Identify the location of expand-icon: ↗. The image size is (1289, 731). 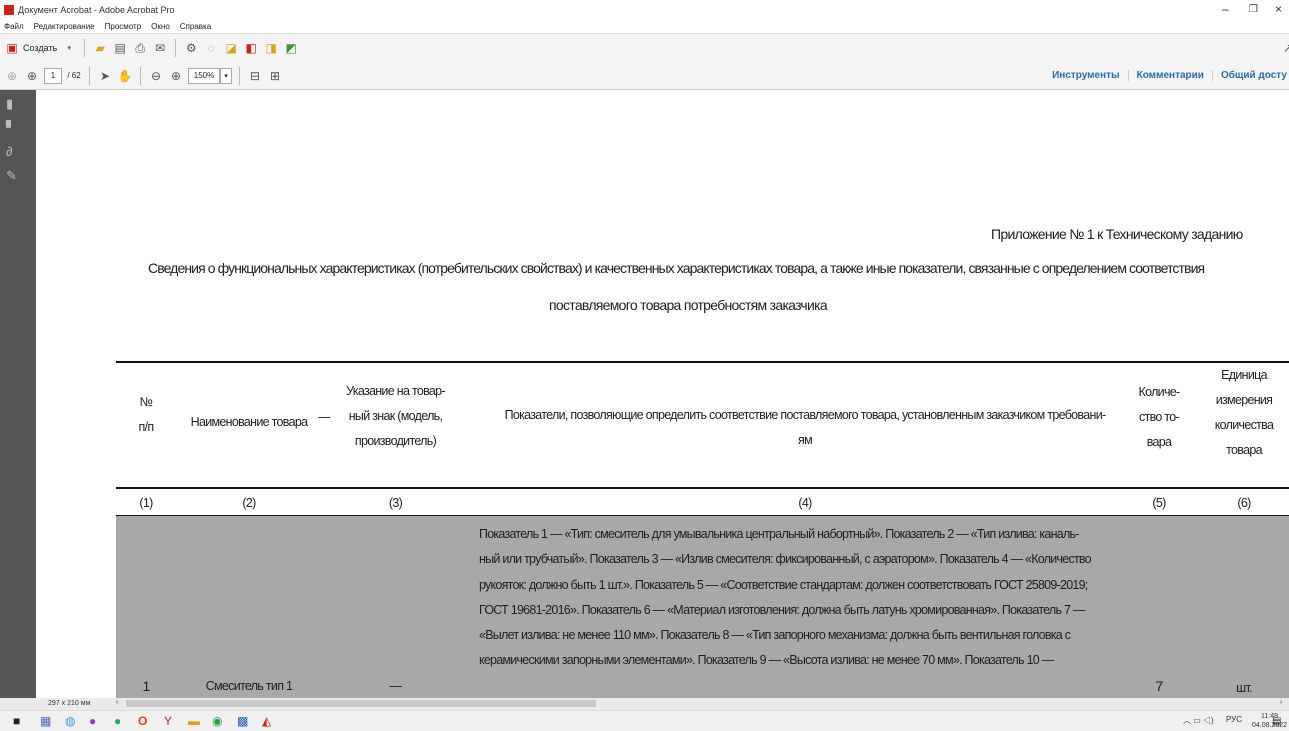
(1284, 48).